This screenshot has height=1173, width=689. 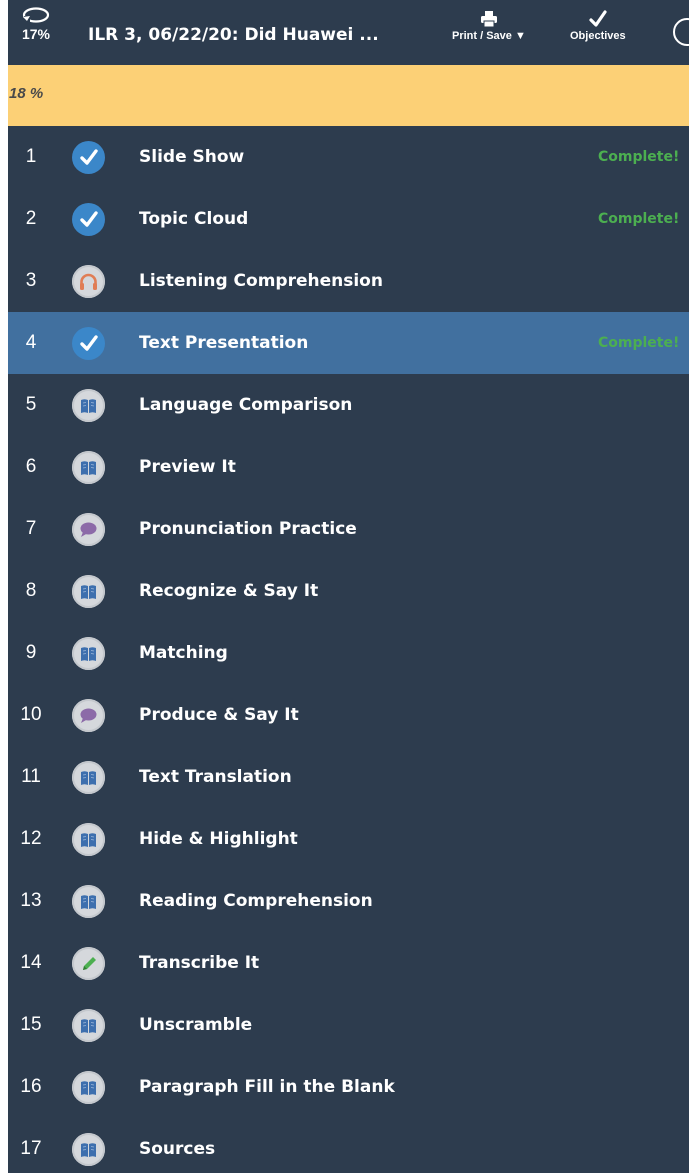 I want to click on activity-label: Recognize & Say It, so click(x=229, y=591).